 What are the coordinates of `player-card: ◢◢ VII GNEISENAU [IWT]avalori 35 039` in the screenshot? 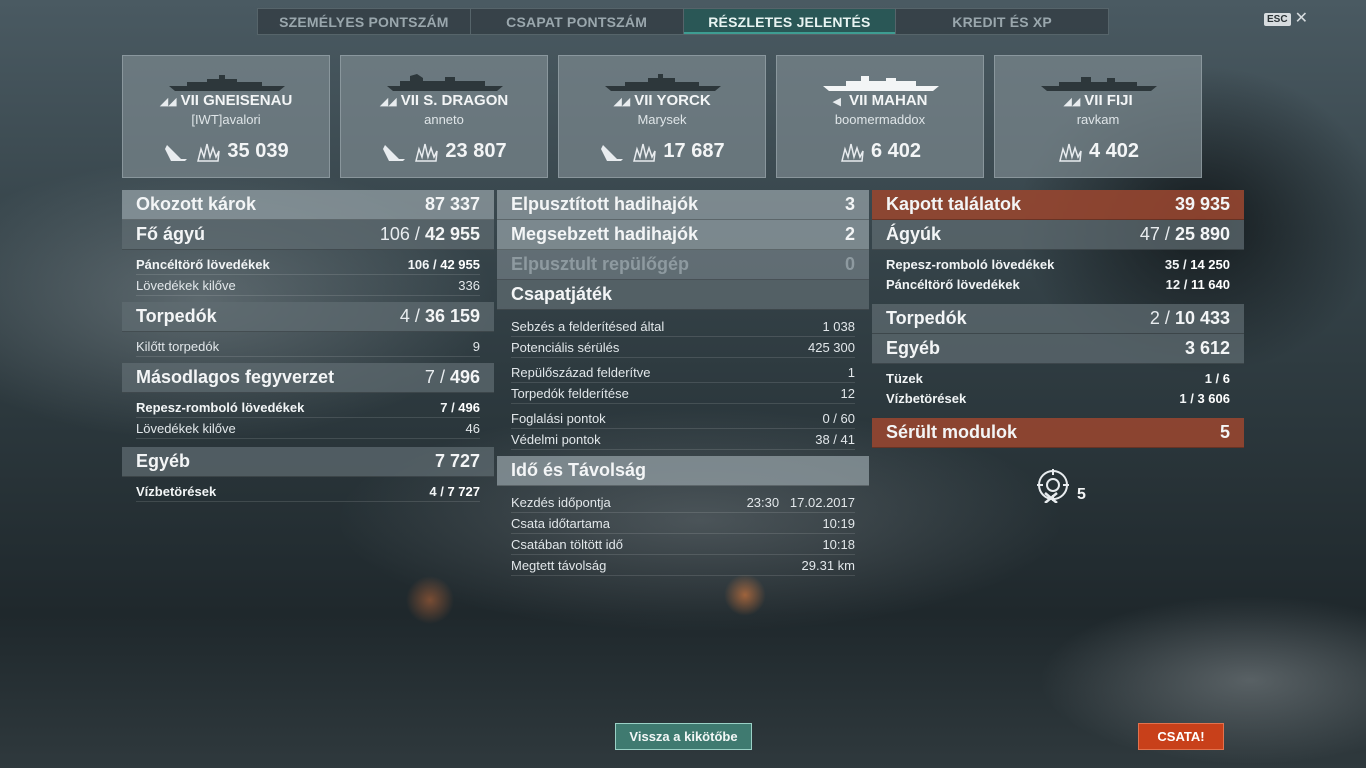 It's located at (226, 116).